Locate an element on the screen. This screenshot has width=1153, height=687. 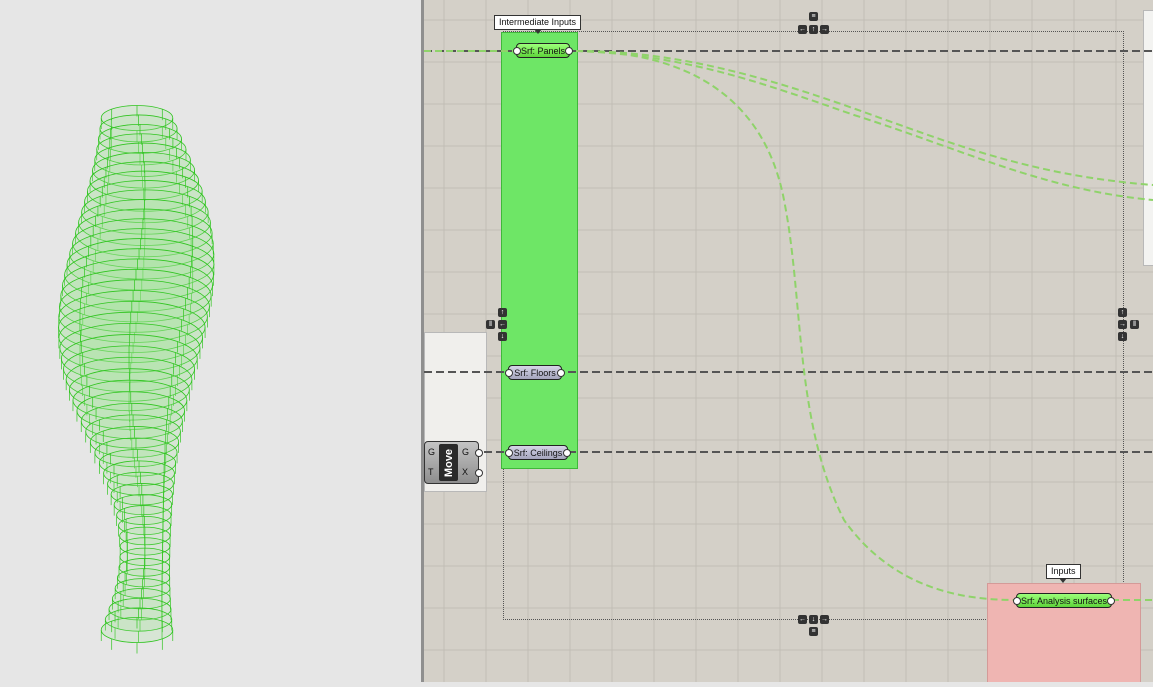
srf-analysis-surfaces-param: Srf: Analysis surfaces is located at coordinates (1064, 600).